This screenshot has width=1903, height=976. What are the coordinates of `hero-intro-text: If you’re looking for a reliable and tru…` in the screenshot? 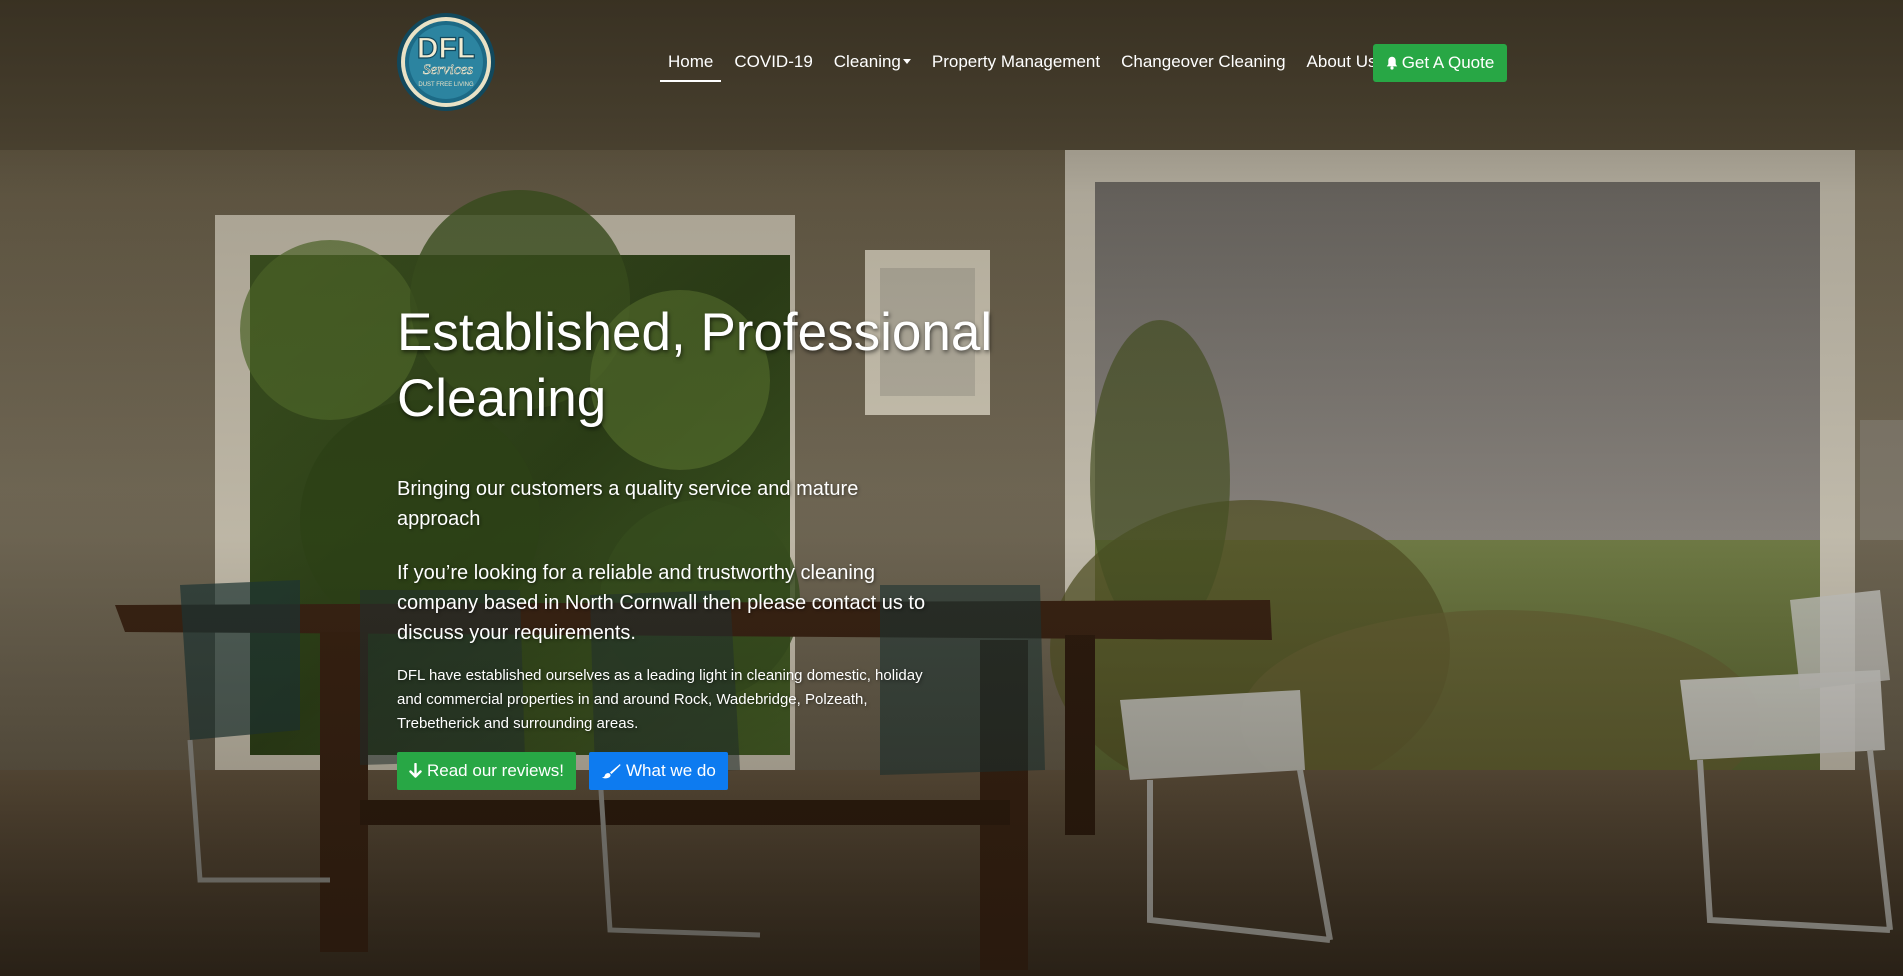 It's located at (661, 603).